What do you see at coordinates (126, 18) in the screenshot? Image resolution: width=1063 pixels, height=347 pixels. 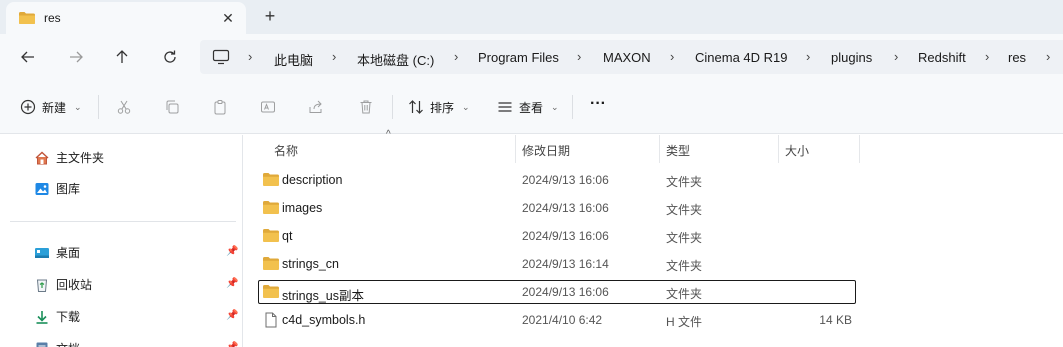 I see `tab-res: res ✕` at bounding box center [126, 18].